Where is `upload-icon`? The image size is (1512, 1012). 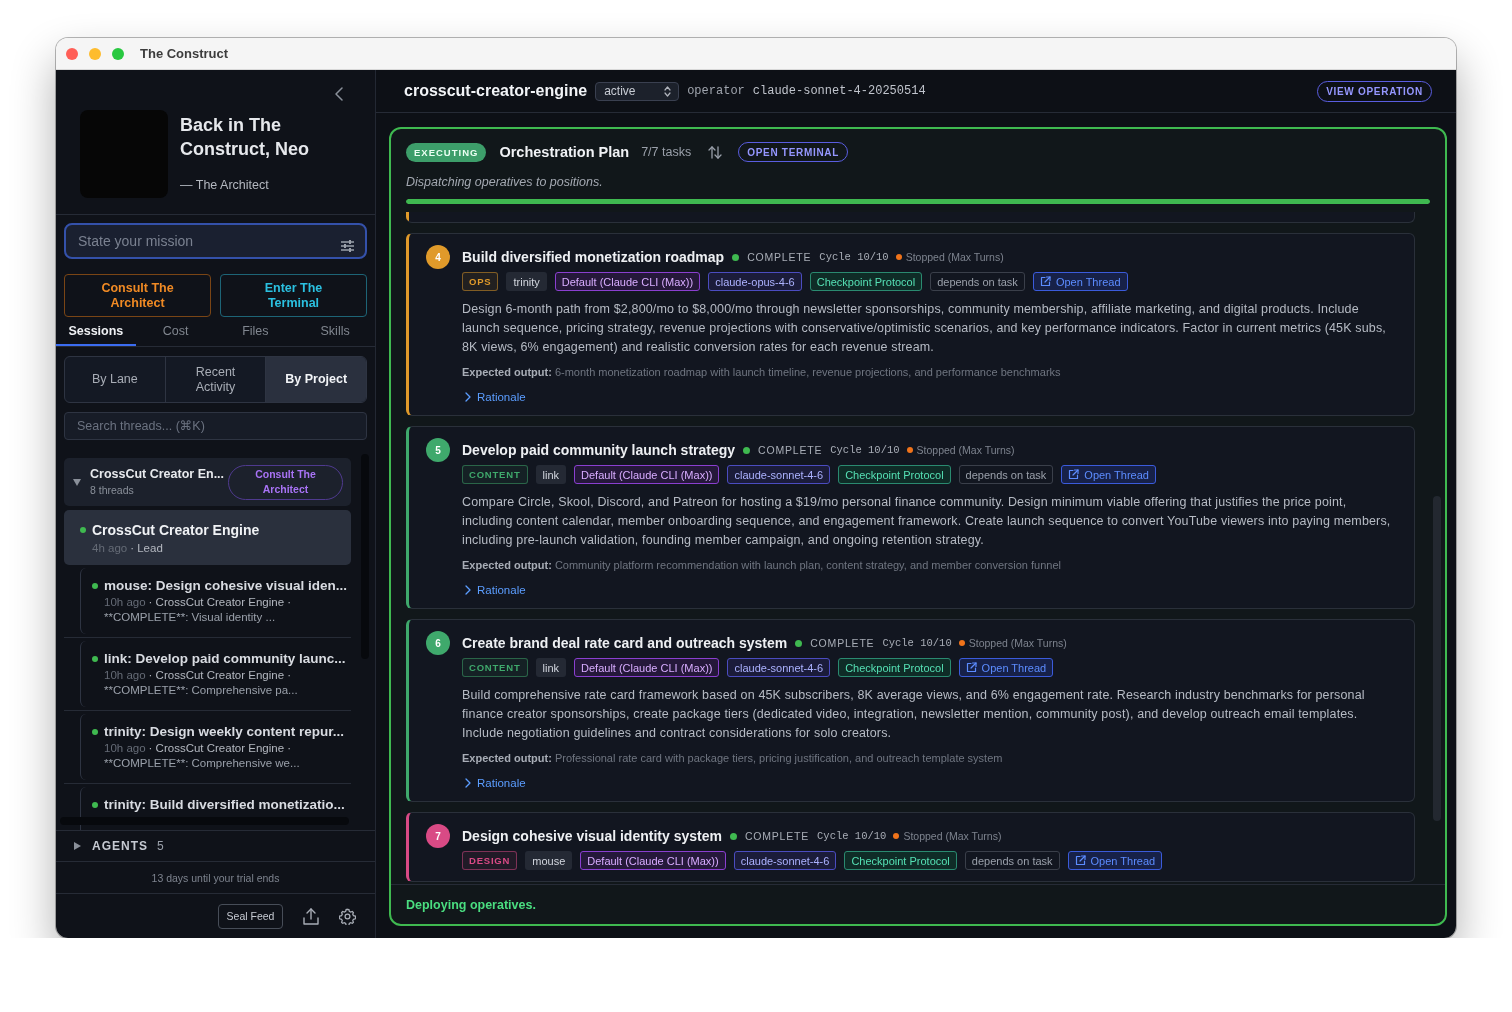 upload-icon is located at coordinates (311, 916).